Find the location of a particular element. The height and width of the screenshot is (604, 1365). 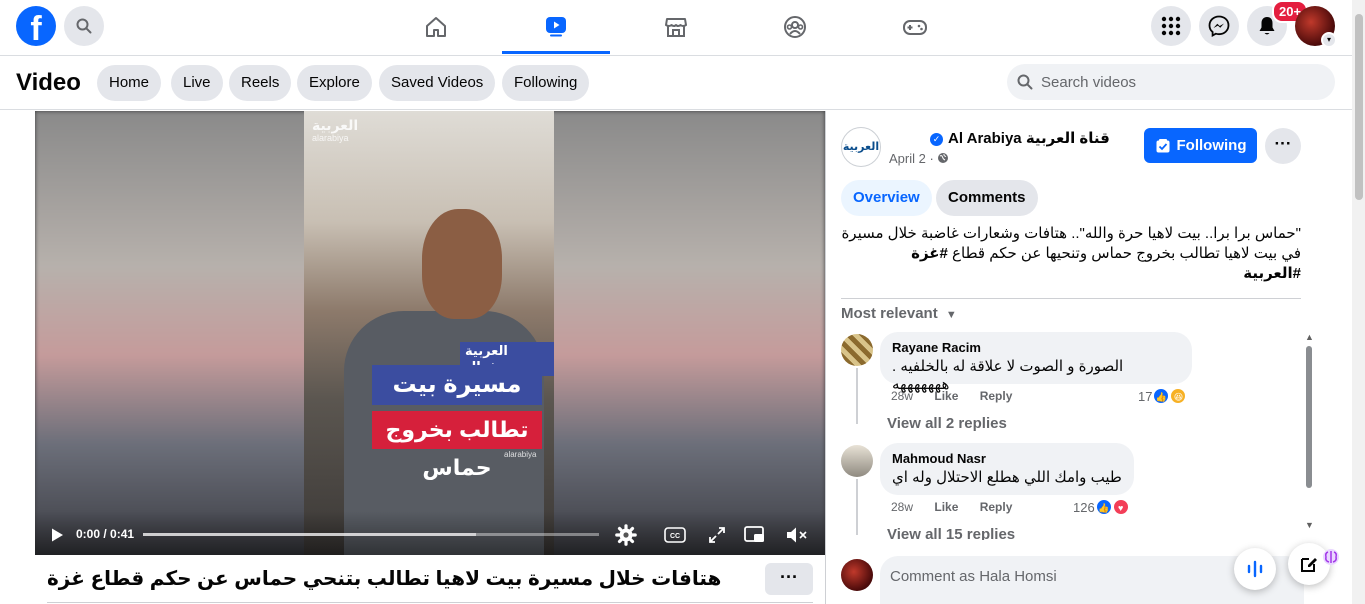

compose-icon is located at coordinates (1309, 565).